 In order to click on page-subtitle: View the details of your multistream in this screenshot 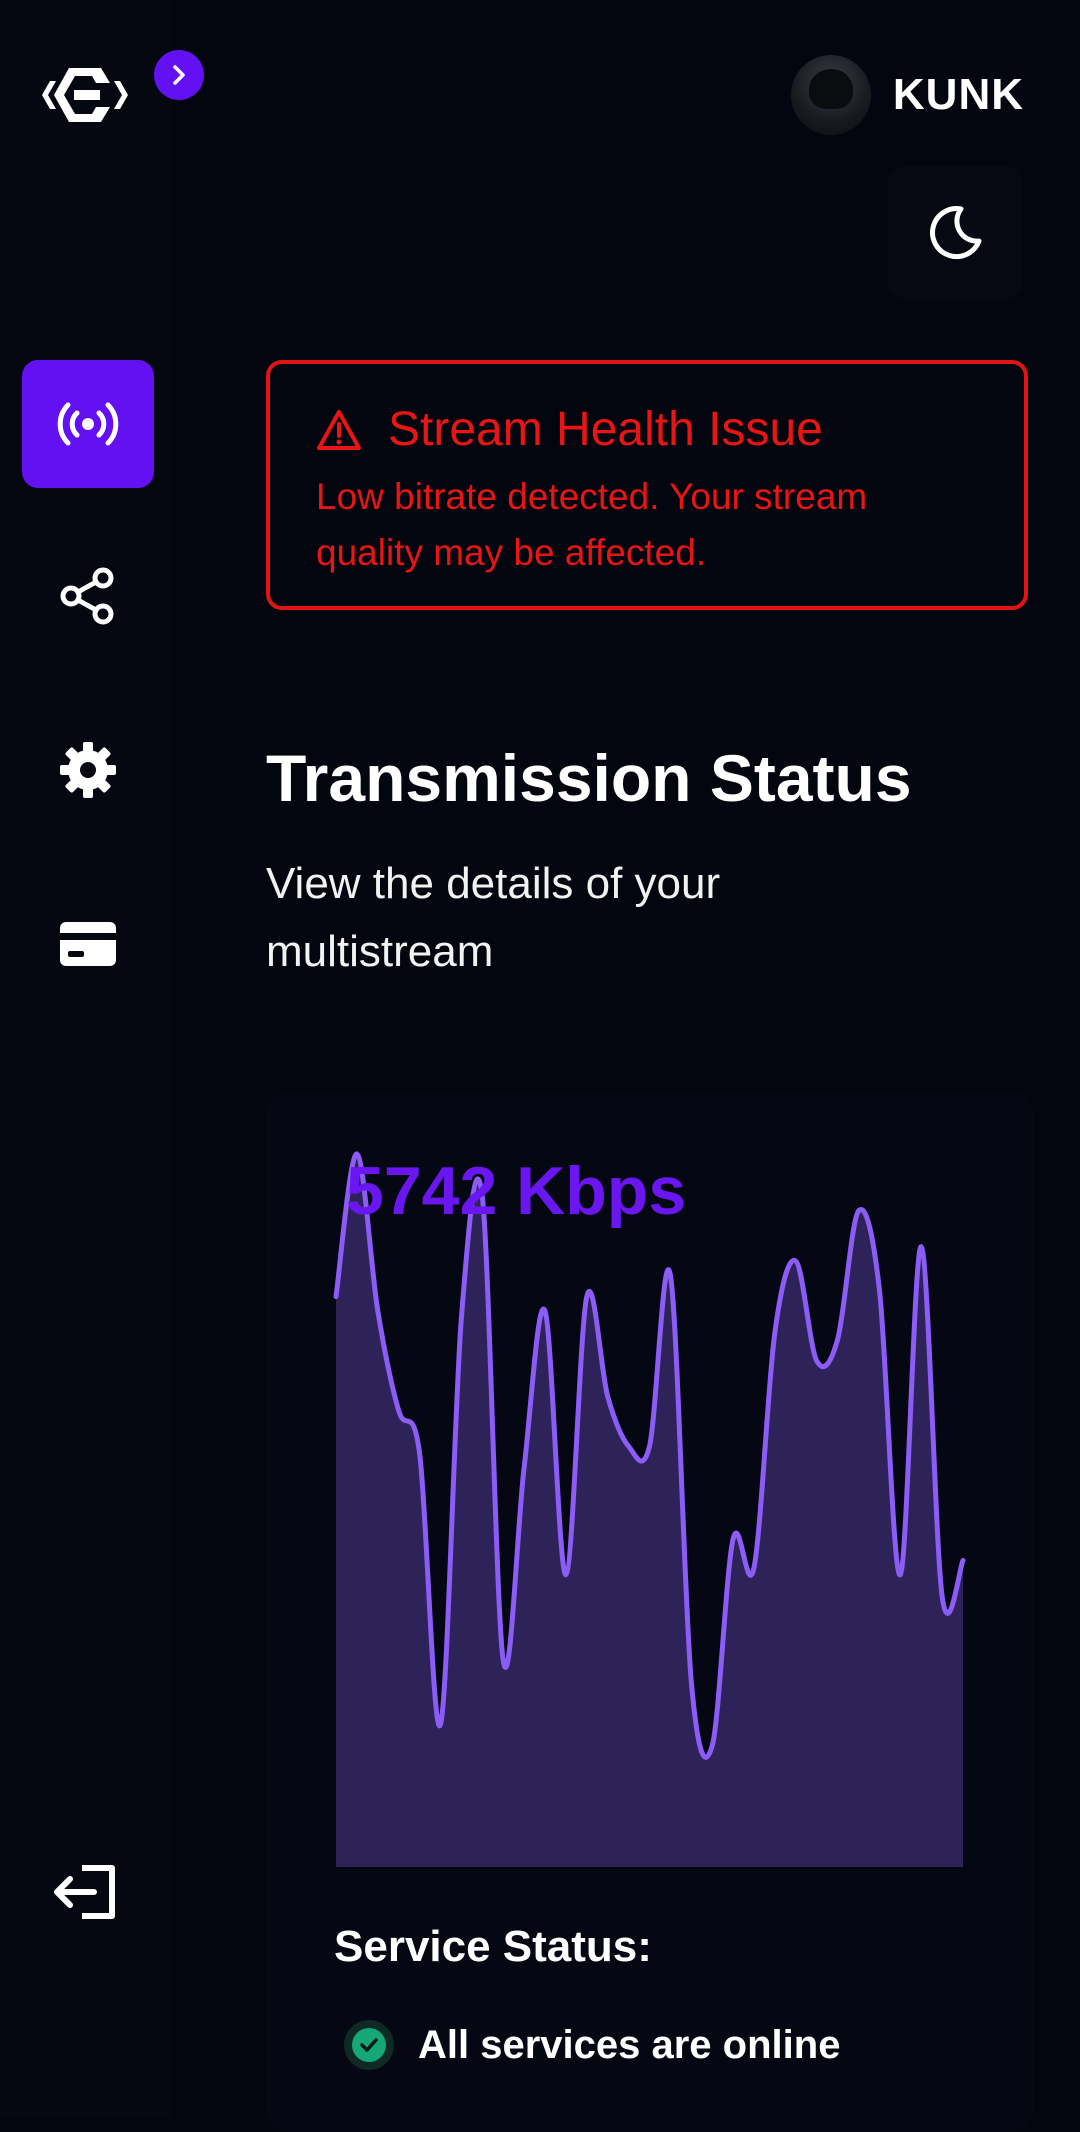, I will do `click(493, 917)`.